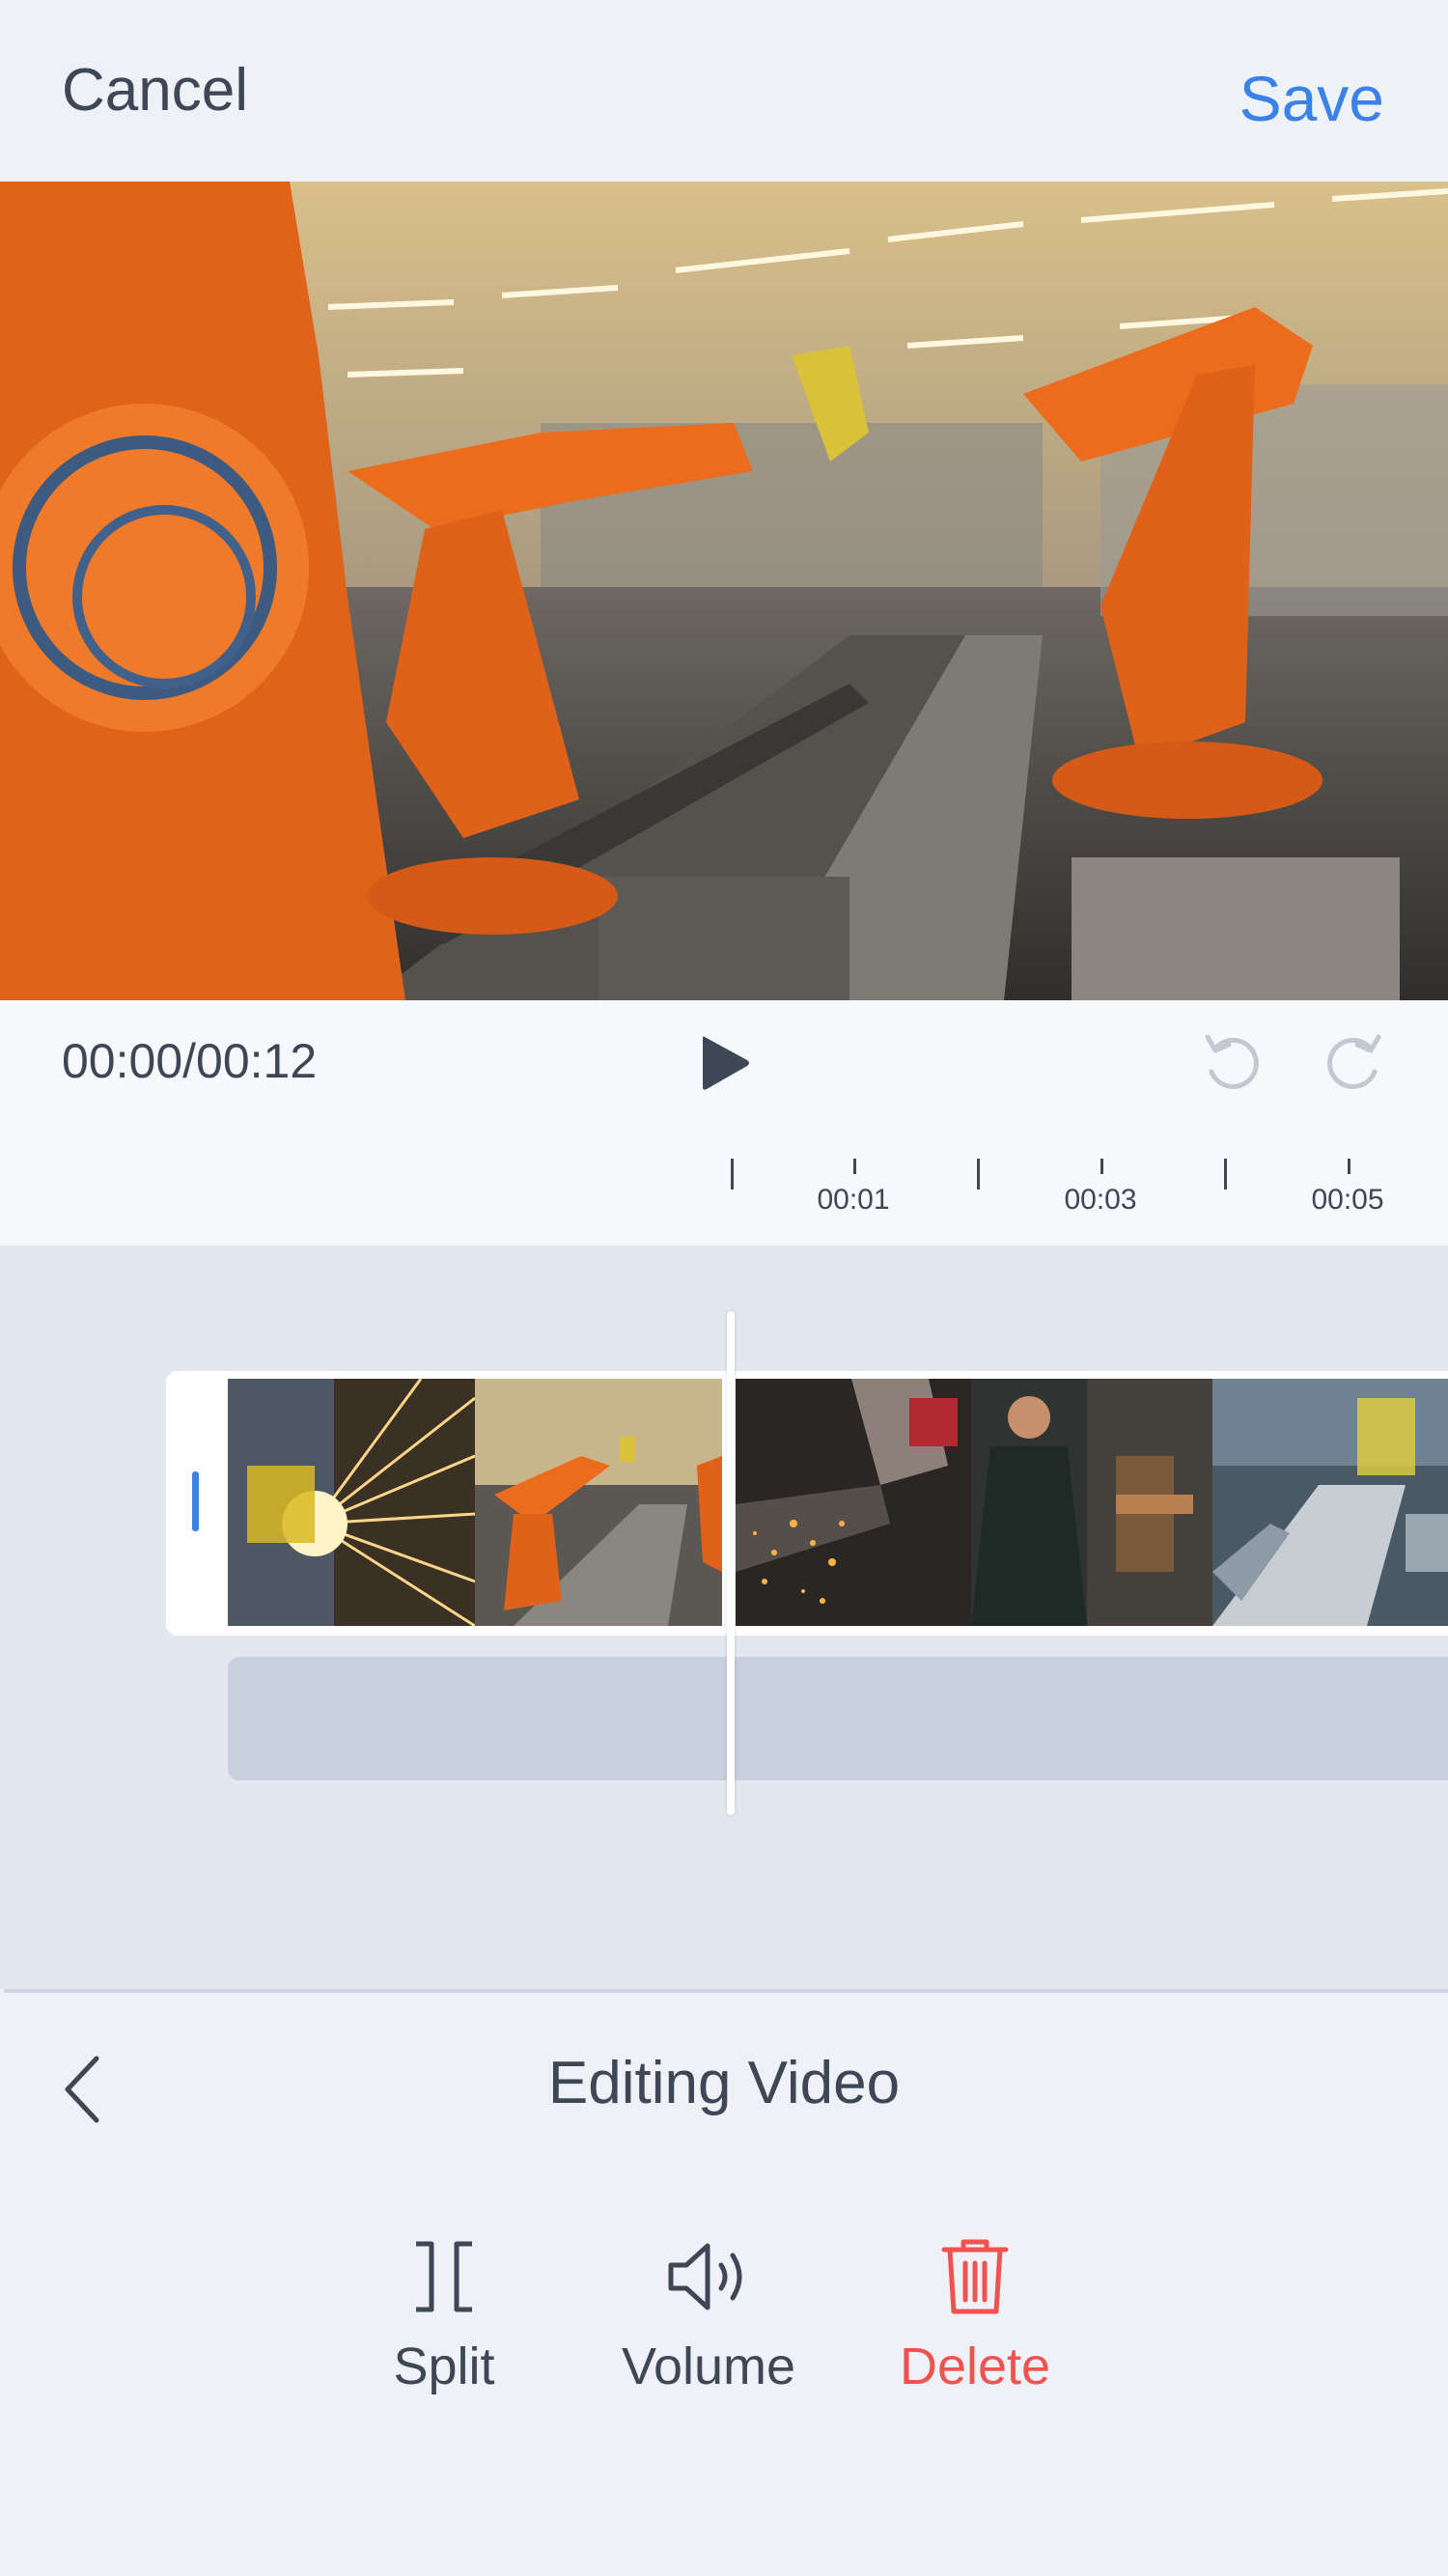 The height and width of the screenshot is (2576, 1448). I want to click on play-icon, so click(726, 1063).